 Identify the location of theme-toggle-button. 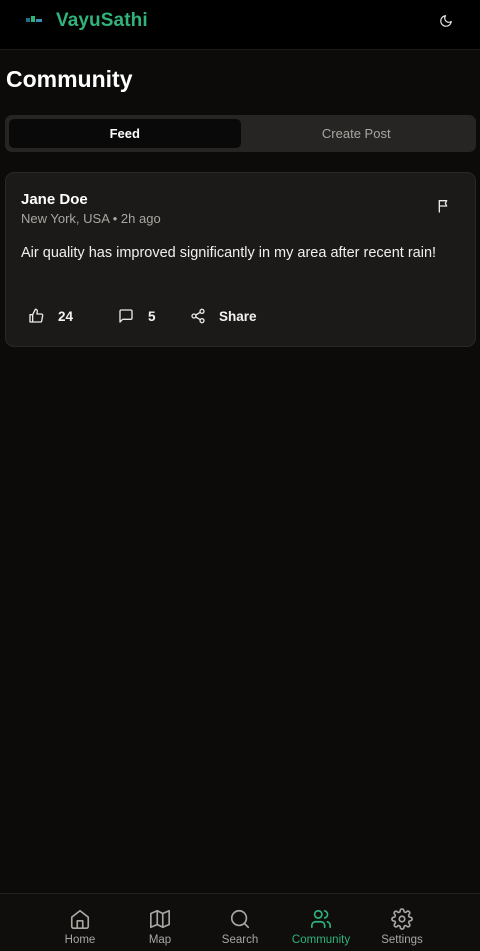
(446, 21).